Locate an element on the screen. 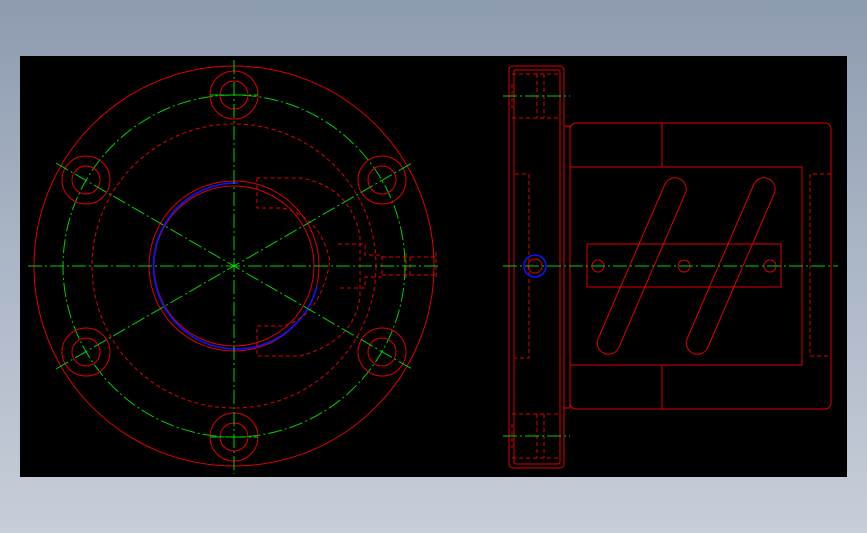 The width and height of the screenshot is (867, 533). hidden-pocket is located at coordinates (308, 267).